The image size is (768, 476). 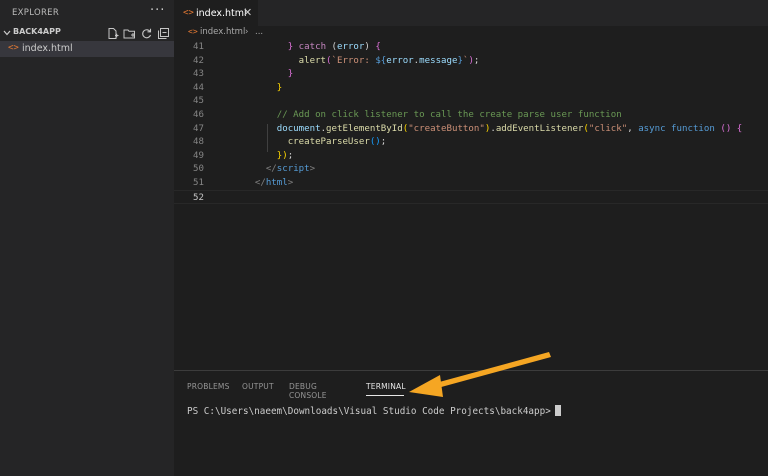 I want to click on code-text: } catch (error) {, so click(x=301, y=47).